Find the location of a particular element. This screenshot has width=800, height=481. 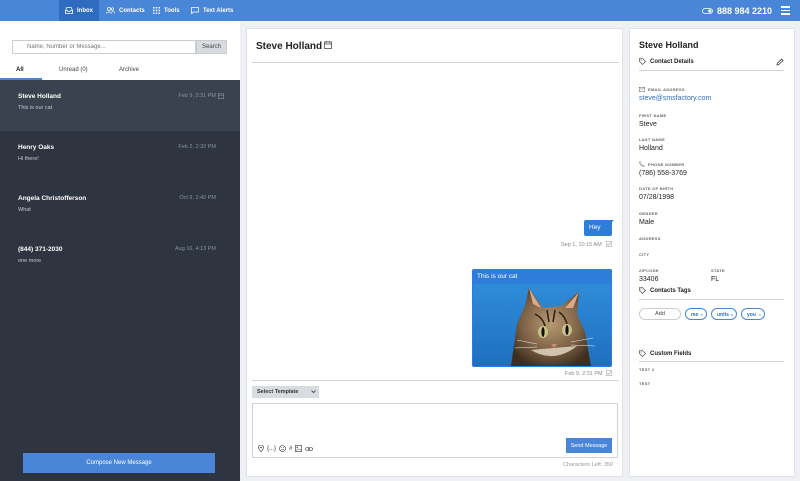

email-label: EMAIL ADDRESS is located at coordinates (662, 89).